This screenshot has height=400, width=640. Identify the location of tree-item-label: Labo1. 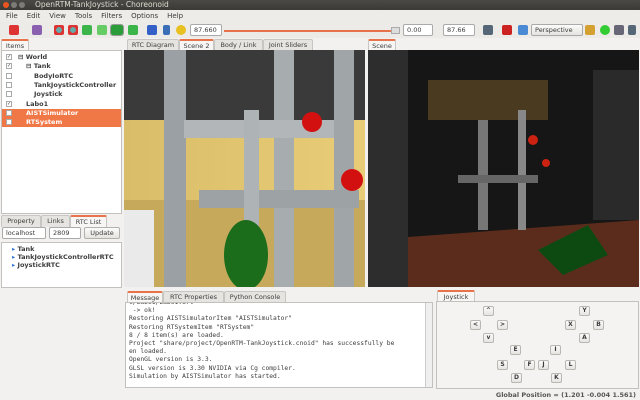
(37, 103).